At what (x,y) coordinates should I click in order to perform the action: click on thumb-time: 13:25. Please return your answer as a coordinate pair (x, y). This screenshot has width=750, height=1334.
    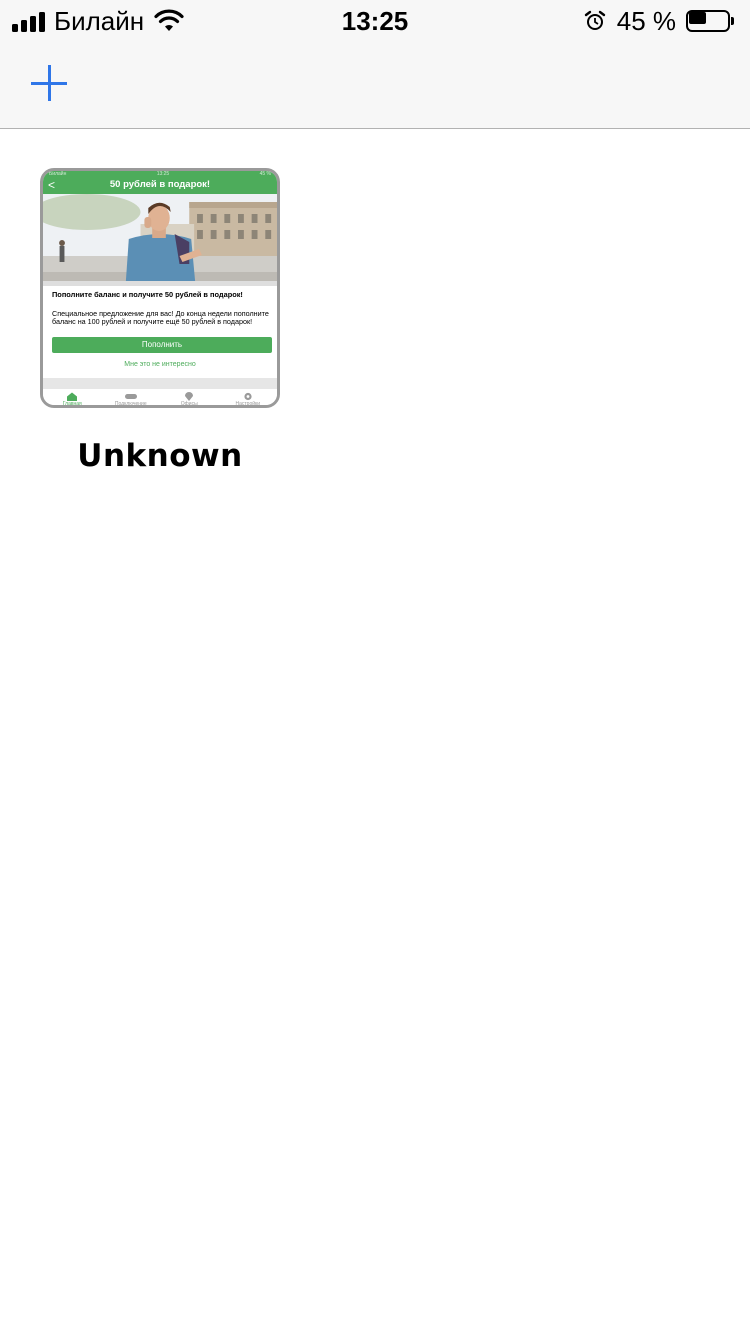
    Looking at the image, I should click on (163, 174).